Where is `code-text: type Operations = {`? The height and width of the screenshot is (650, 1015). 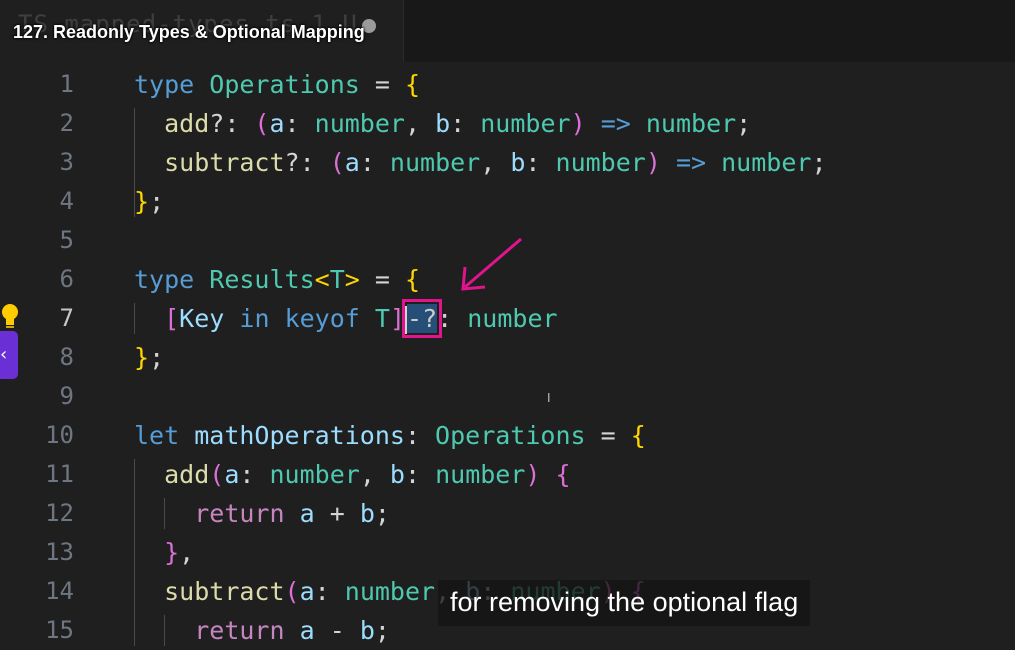 code-text: type Operations = { is located at coordinates (277, 84).